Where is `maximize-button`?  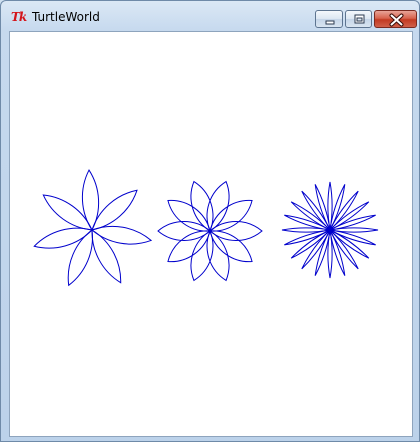 maximize-button is located at coordinates (358, 19).